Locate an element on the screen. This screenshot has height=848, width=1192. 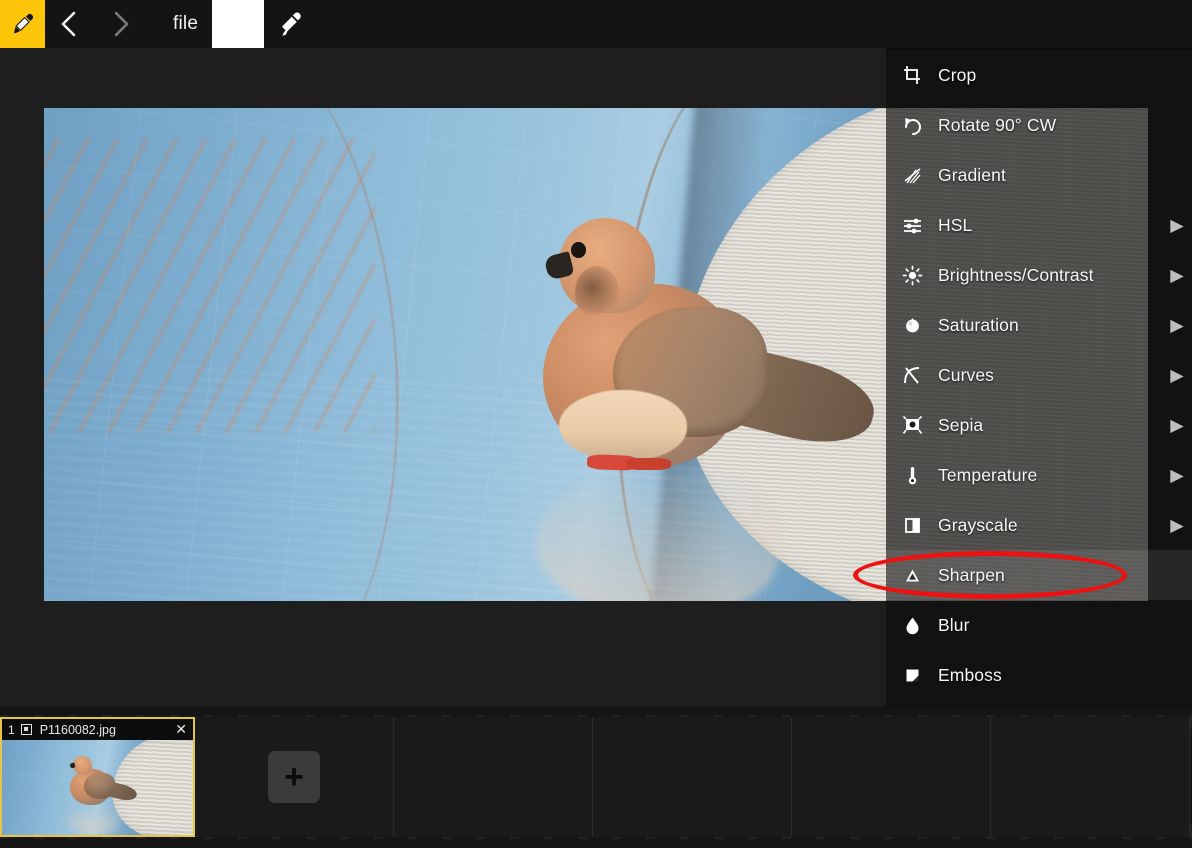
menu-item-label: Sepia is located at coordinates (961, 424).